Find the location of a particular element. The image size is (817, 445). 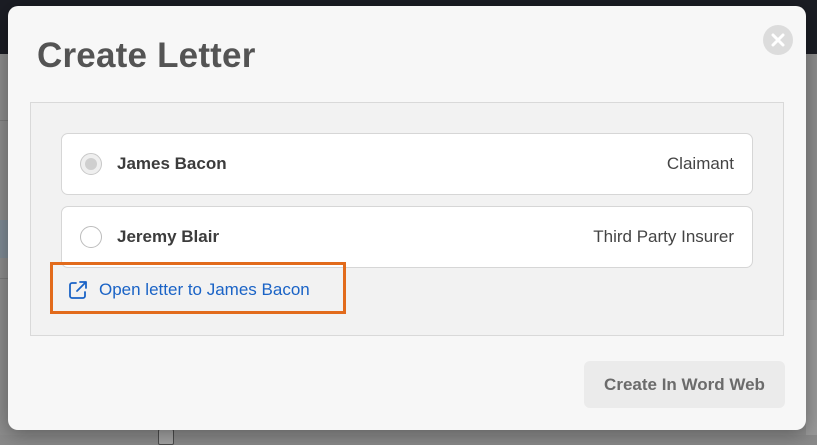

highlight-box: Open letter to James Bacon is located at coordinates (198, 288).